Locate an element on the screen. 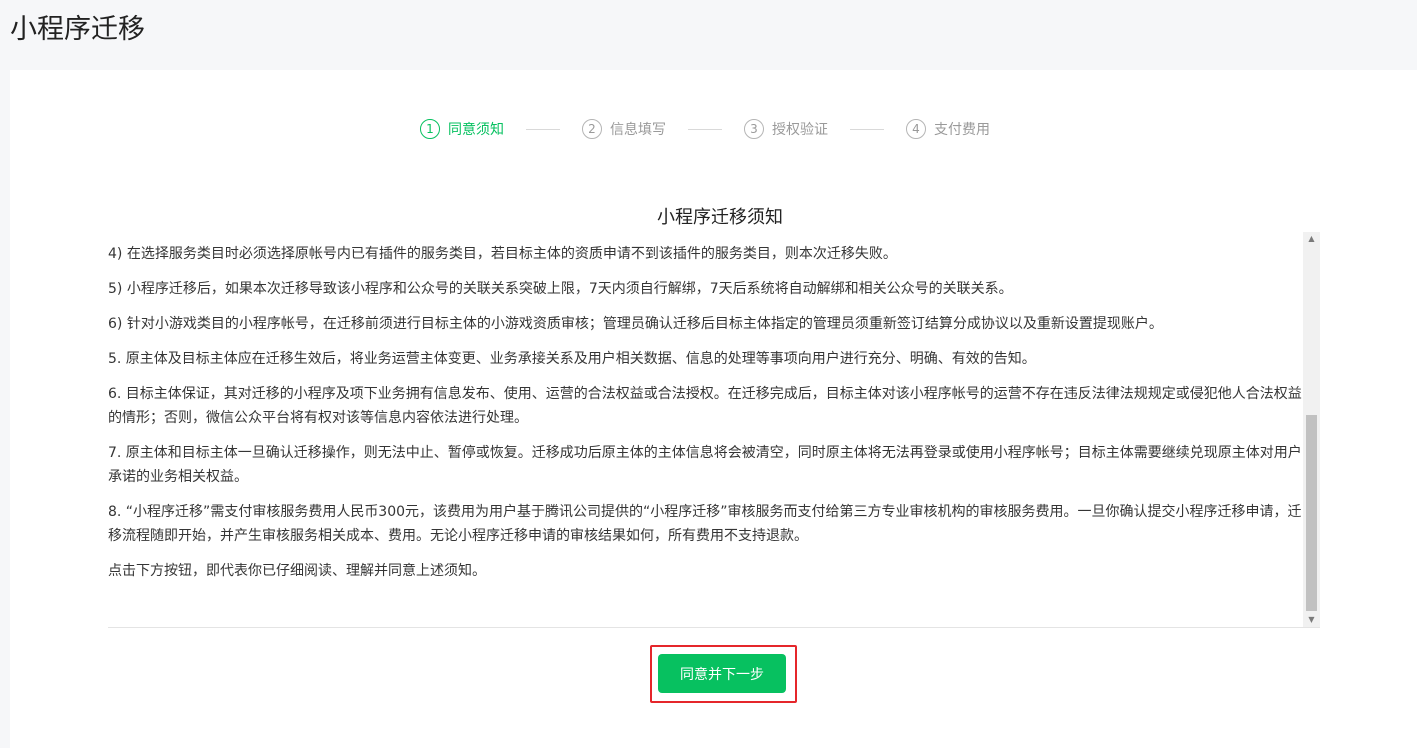  step-label: 支付费用 is located at coordinates (962, 130).